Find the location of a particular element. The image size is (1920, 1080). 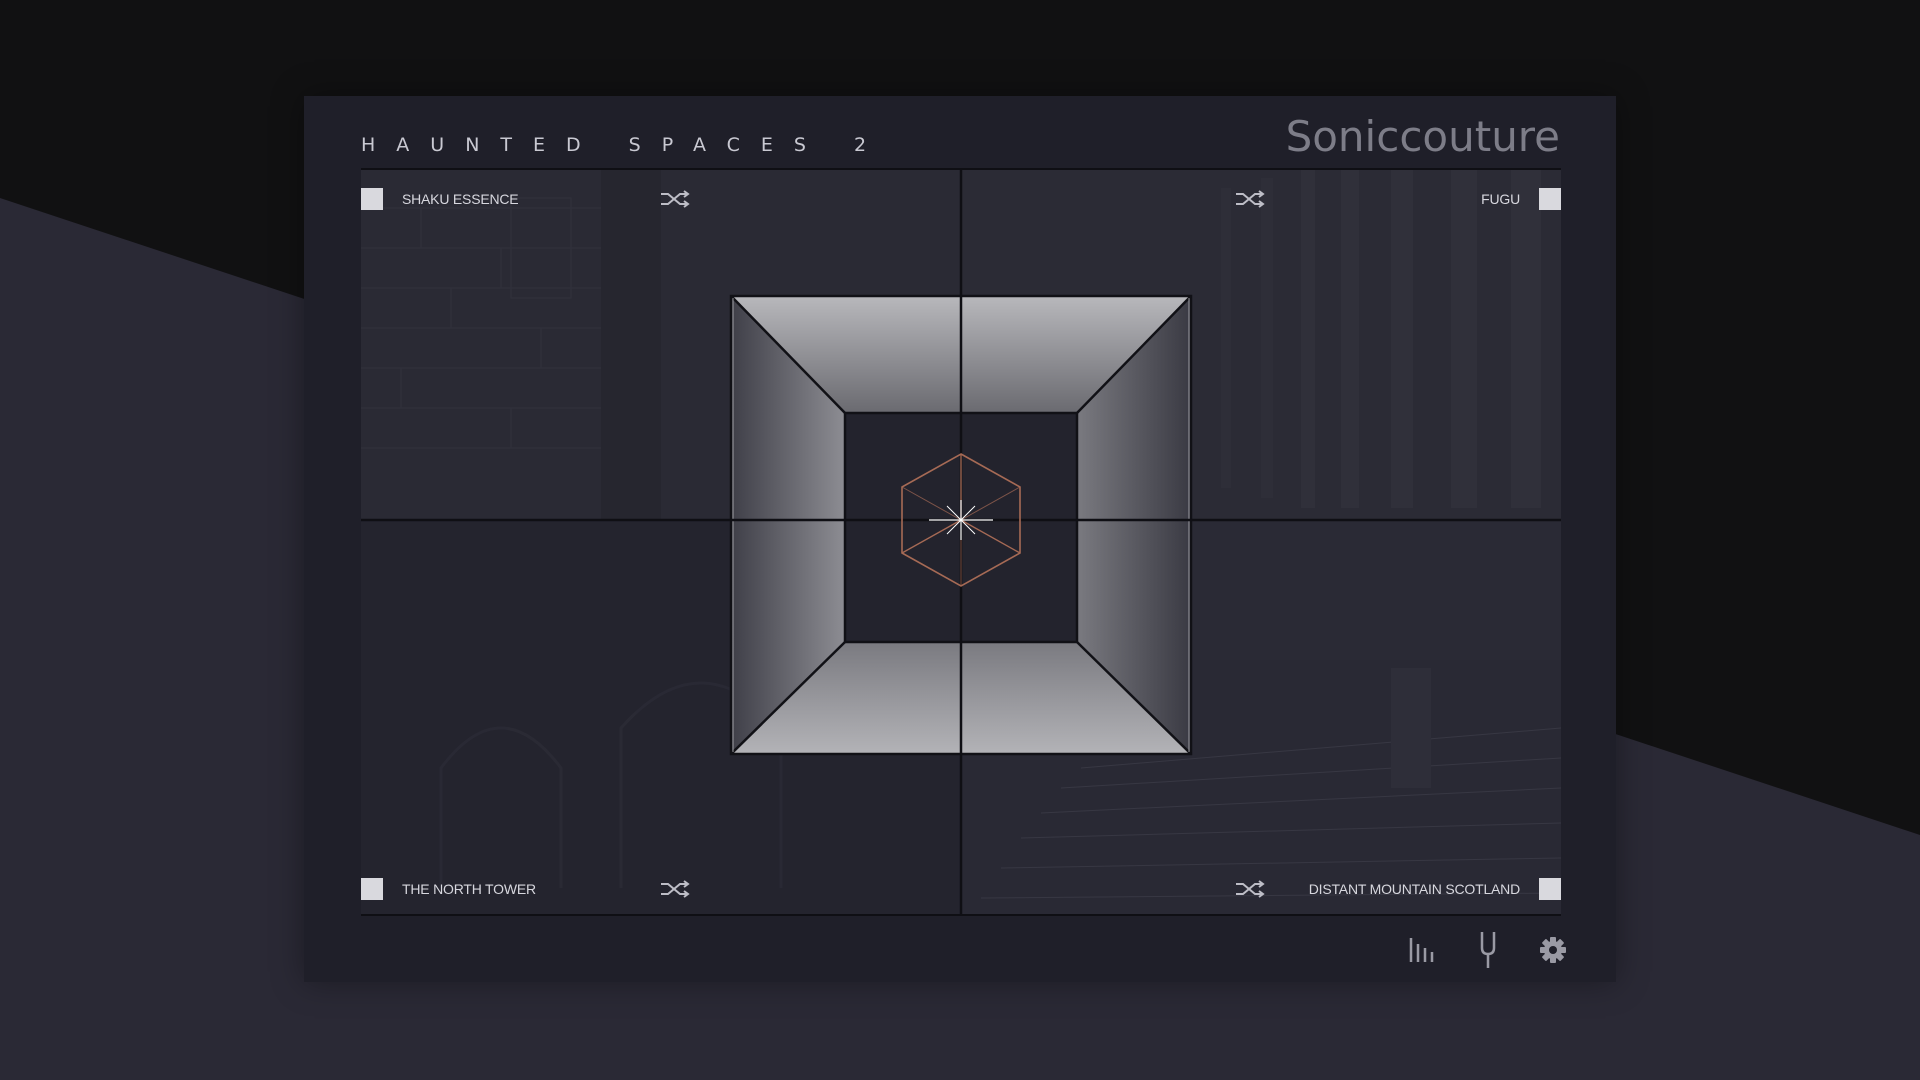

slot-top-right-checkbox is located at coordinates (1550, 199).